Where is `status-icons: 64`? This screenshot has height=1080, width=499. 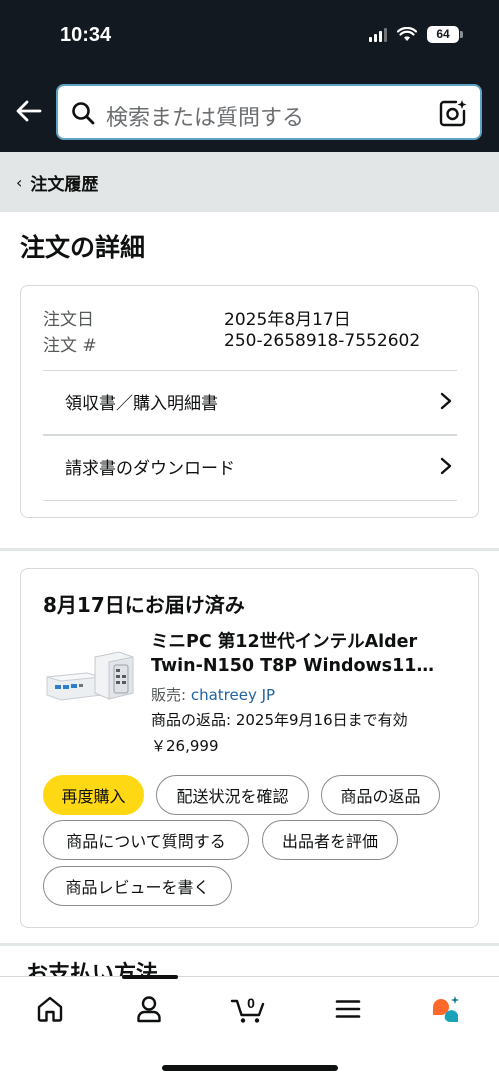 status-icons: 64 is located at coordinates (416, 34).